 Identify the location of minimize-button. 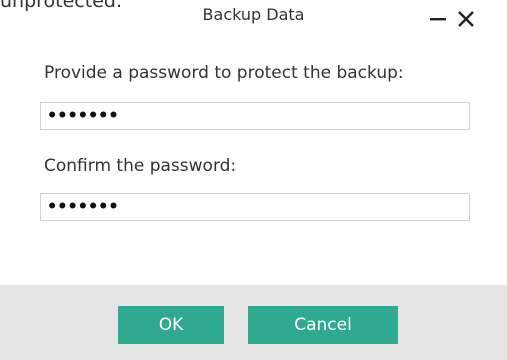
(438, 19).